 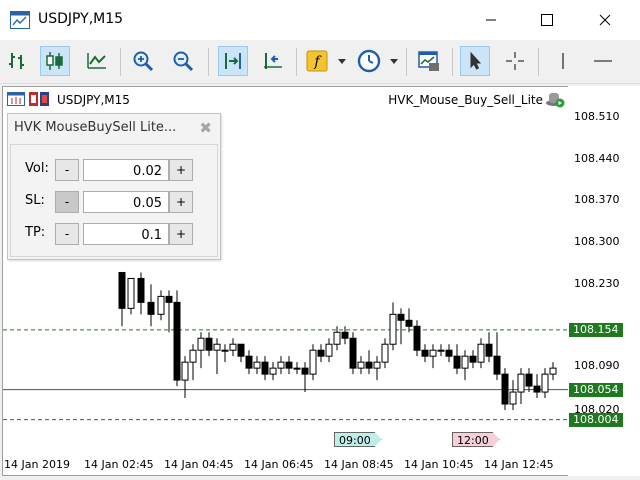 I want to click on chart-shift-icon, so click(x=273, y=61).